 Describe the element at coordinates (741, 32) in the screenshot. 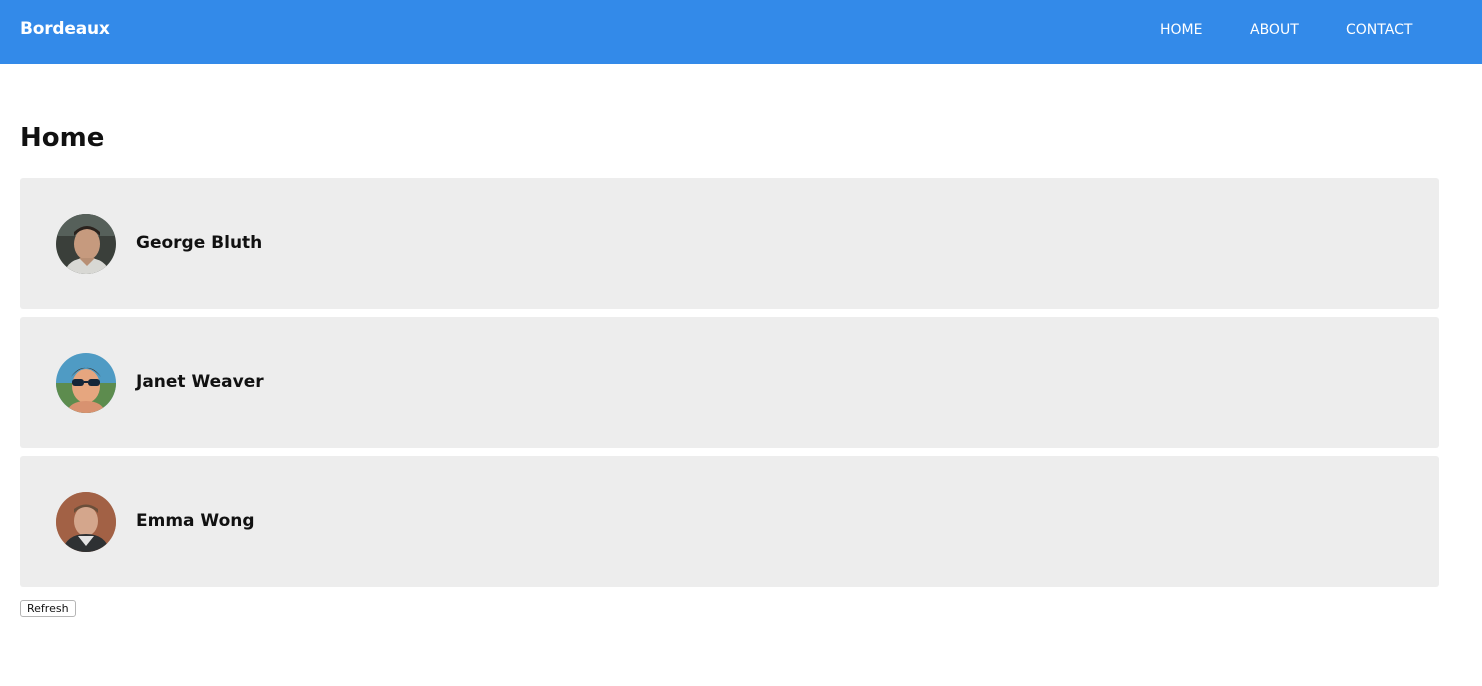

I see `top-navbar: Bordeaux HOME ABOUT CONTACT` at that location.